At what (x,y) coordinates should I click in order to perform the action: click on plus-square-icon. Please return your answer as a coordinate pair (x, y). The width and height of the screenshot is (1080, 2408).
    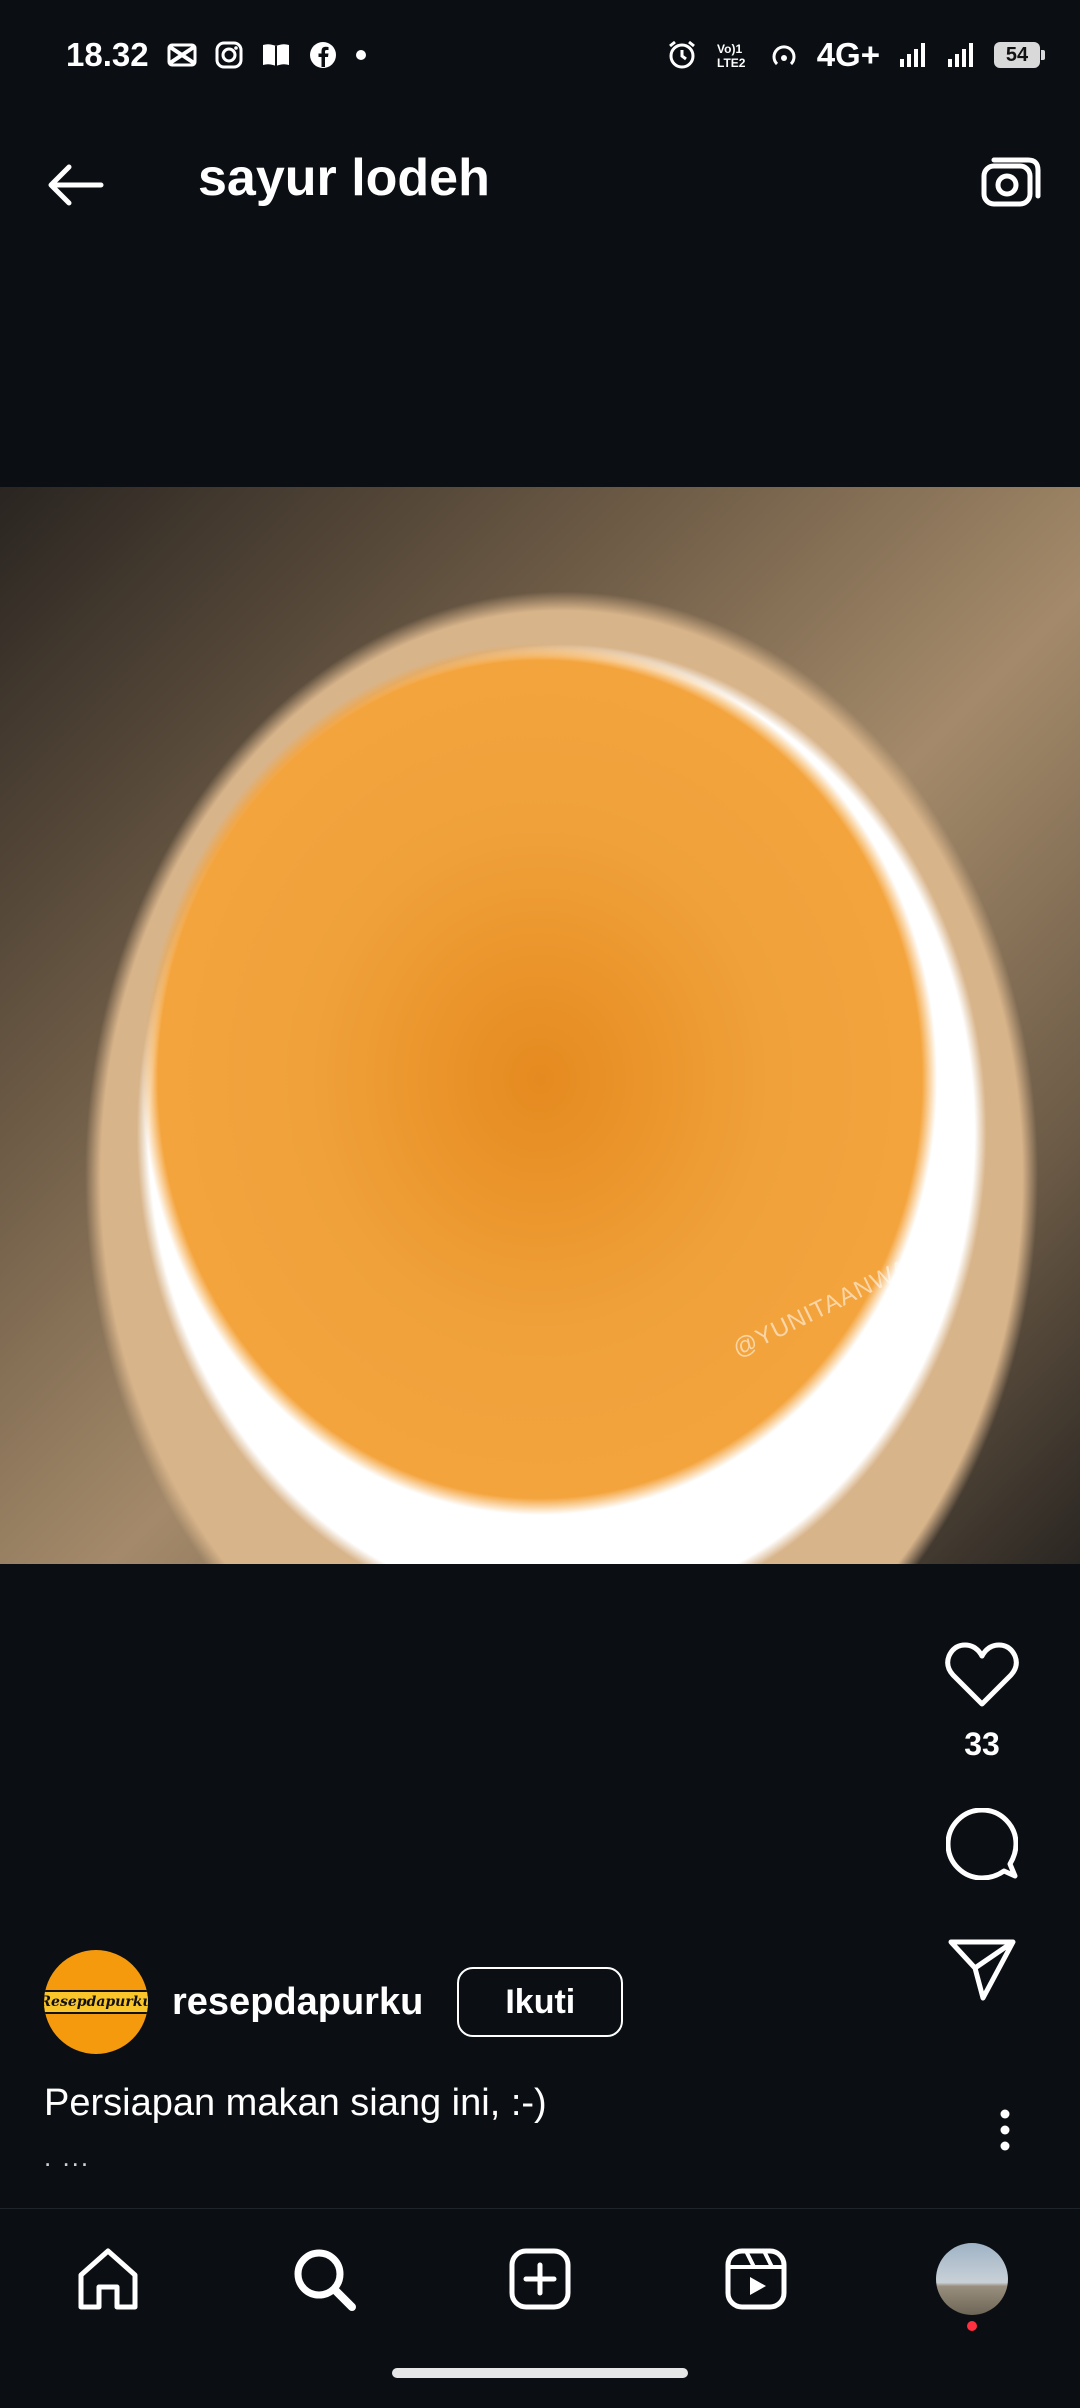
    Looking at the image, I should click on (540, 2278).